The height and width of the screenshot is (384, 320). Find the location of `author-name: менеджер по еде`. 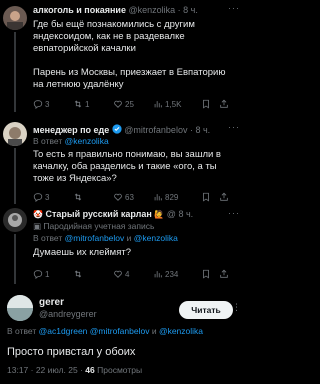

author-name: менеджер по еде is located at coordinates (71, 130).